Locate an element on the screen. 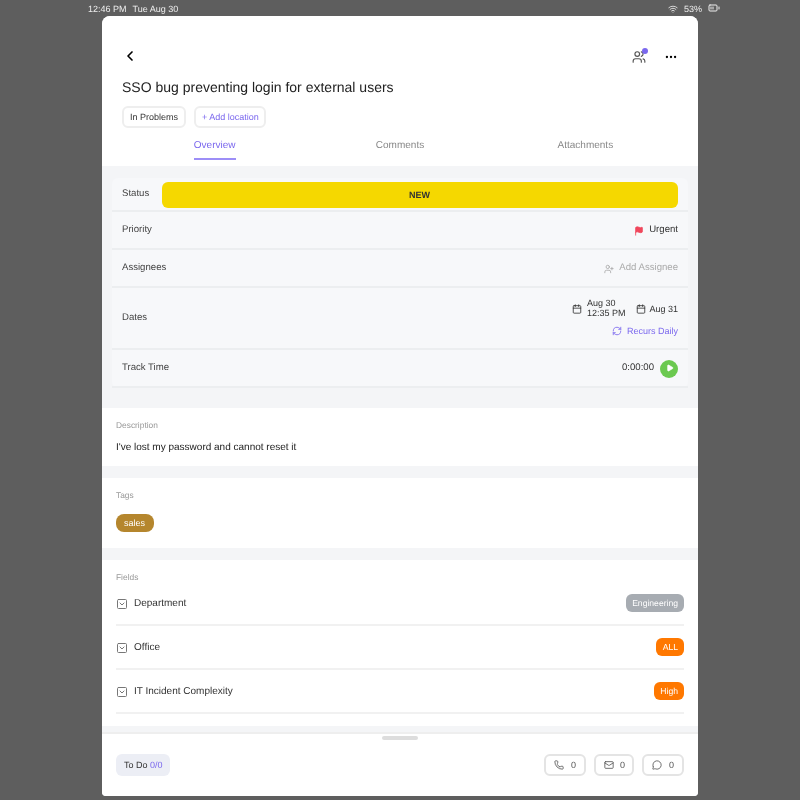 The width and height of the screenshot is (800, 800). mail-icon is located at coordinates (608, 765).